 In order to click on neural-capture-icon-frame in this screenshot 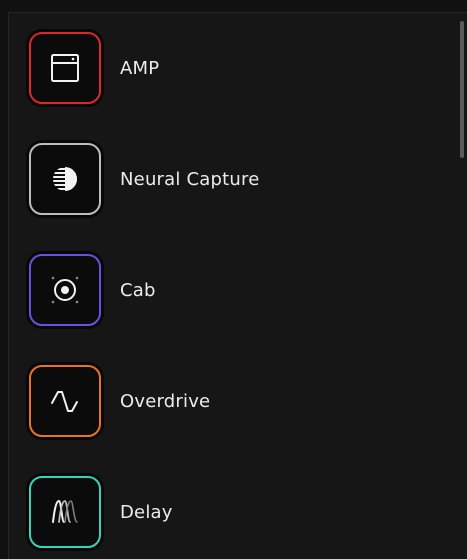, I will do `click(65, 179)`.